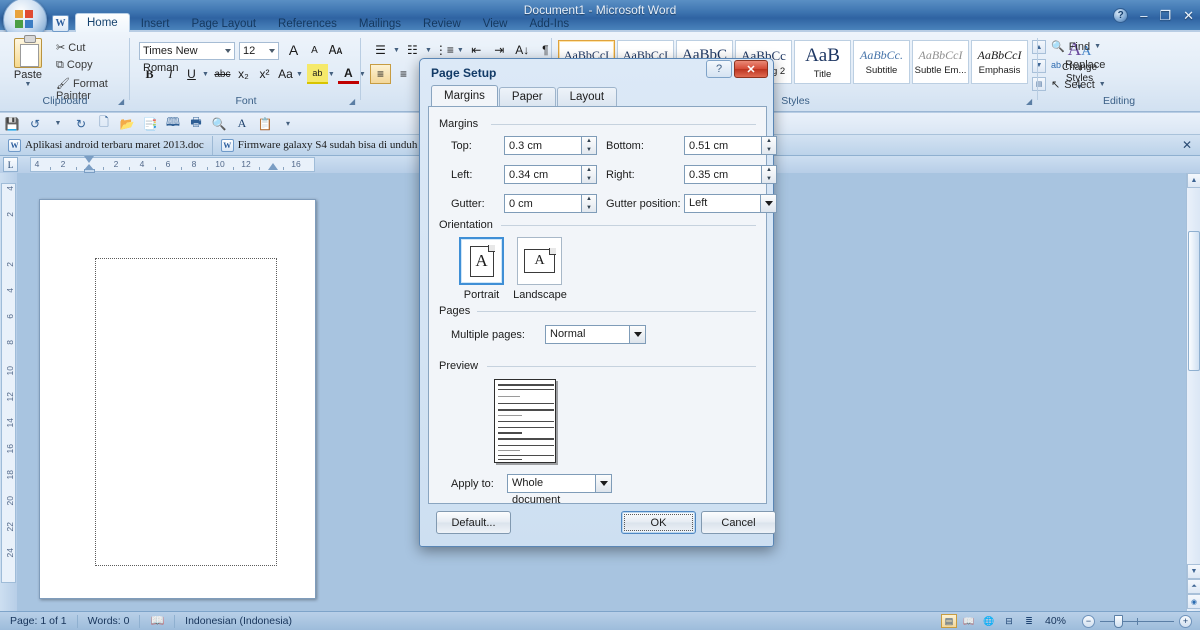  I want to click on left-margin-field: ▲▼, so click(550, 174).